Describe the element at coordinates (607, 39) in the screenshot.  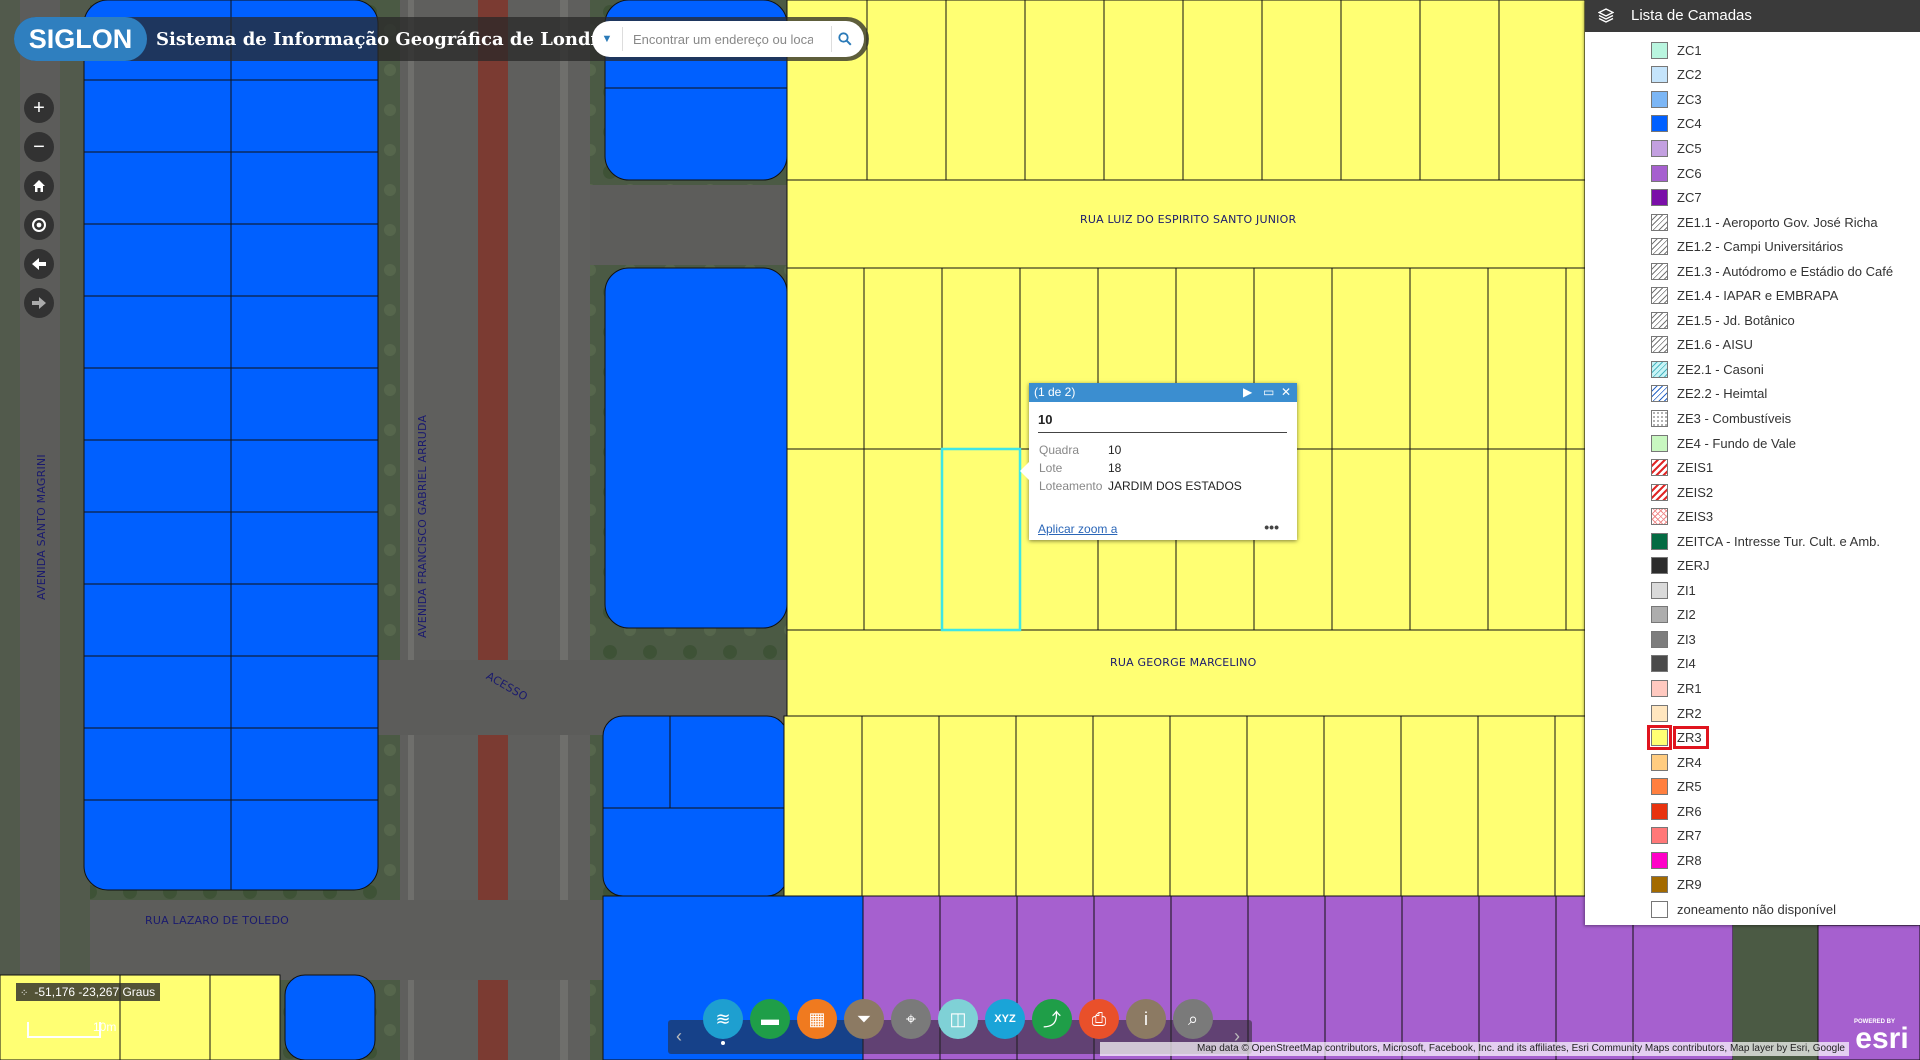
I see `search-source-dropdown-icon: ▼` at that location.